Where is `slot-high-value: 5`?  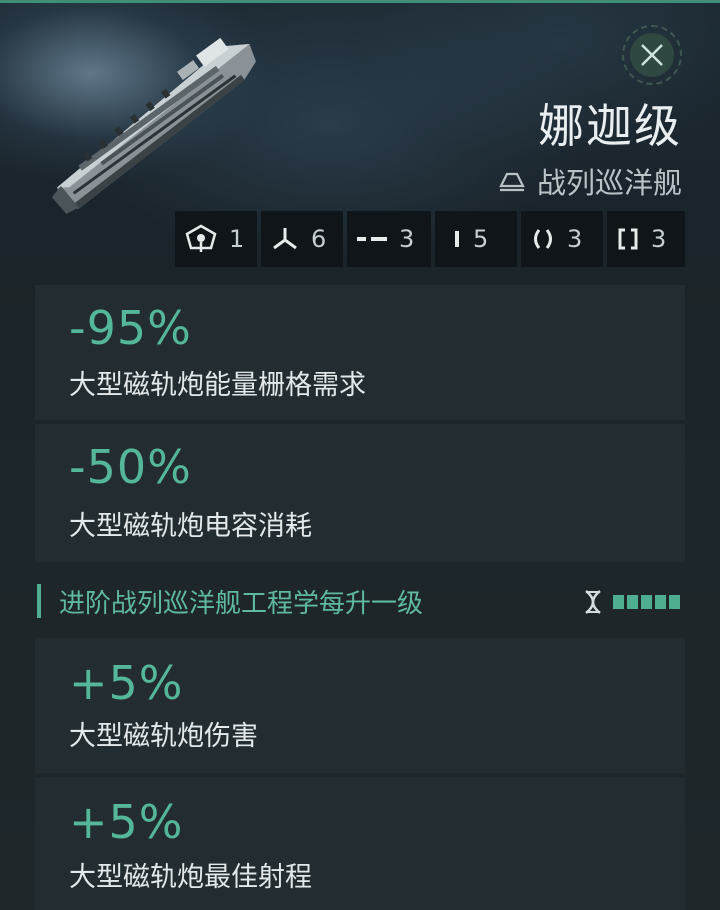 slot-high-value: 5 is located at coordinates (481, 239).